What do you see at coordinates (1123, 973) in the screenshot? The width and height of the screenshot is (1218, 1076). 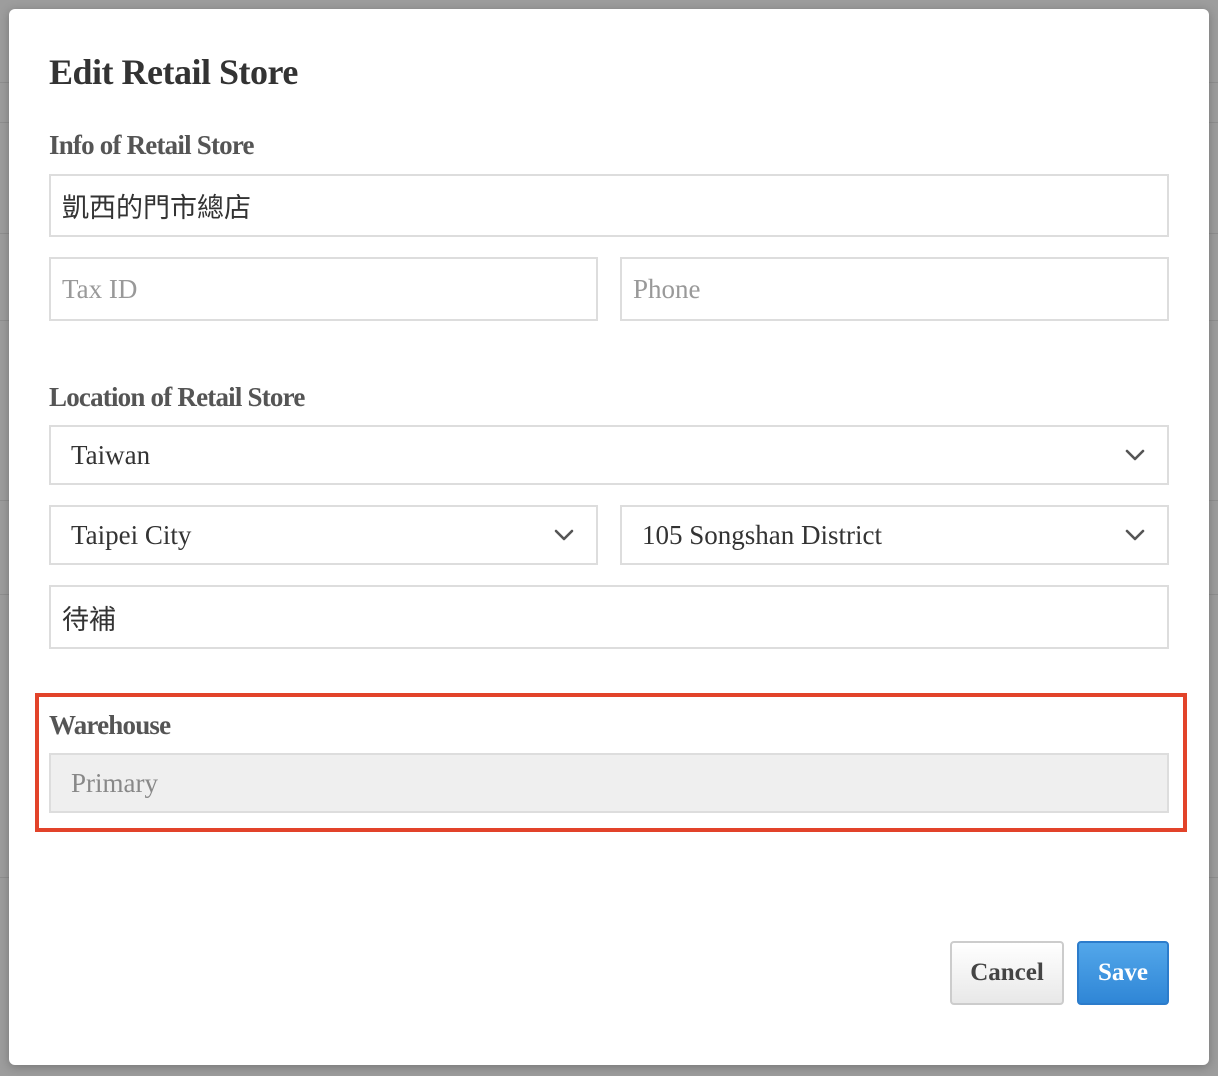 I see `save-button: Save` at bounding box center [1123, 973].